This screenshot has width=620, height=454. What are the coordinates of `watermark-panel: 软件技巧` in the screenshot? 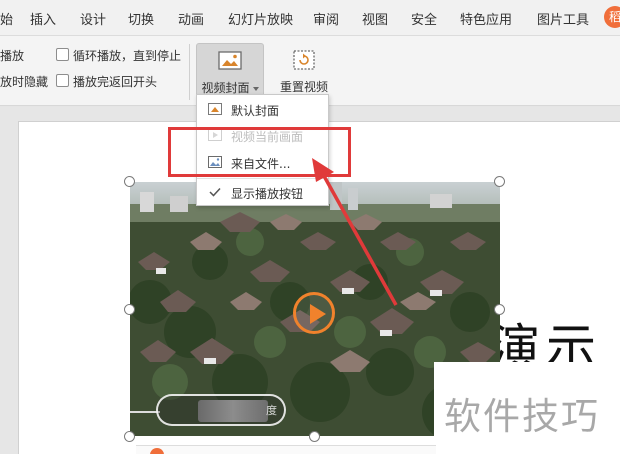 It's located at (527, 408).